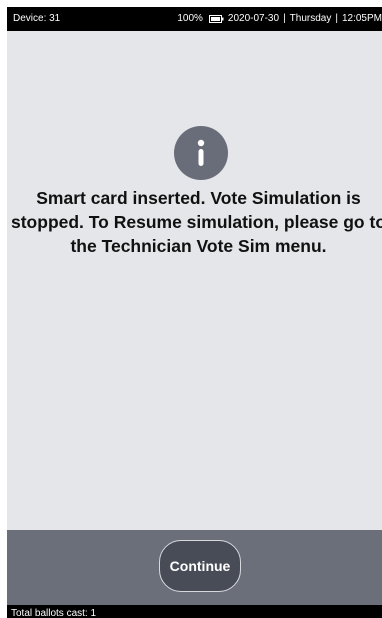 This screenshot has width=382, height=618. What do you see at coordinates (190, 18) in the screenshot?
I see `battery-percent: 100%` at bounding box center [190, 18].